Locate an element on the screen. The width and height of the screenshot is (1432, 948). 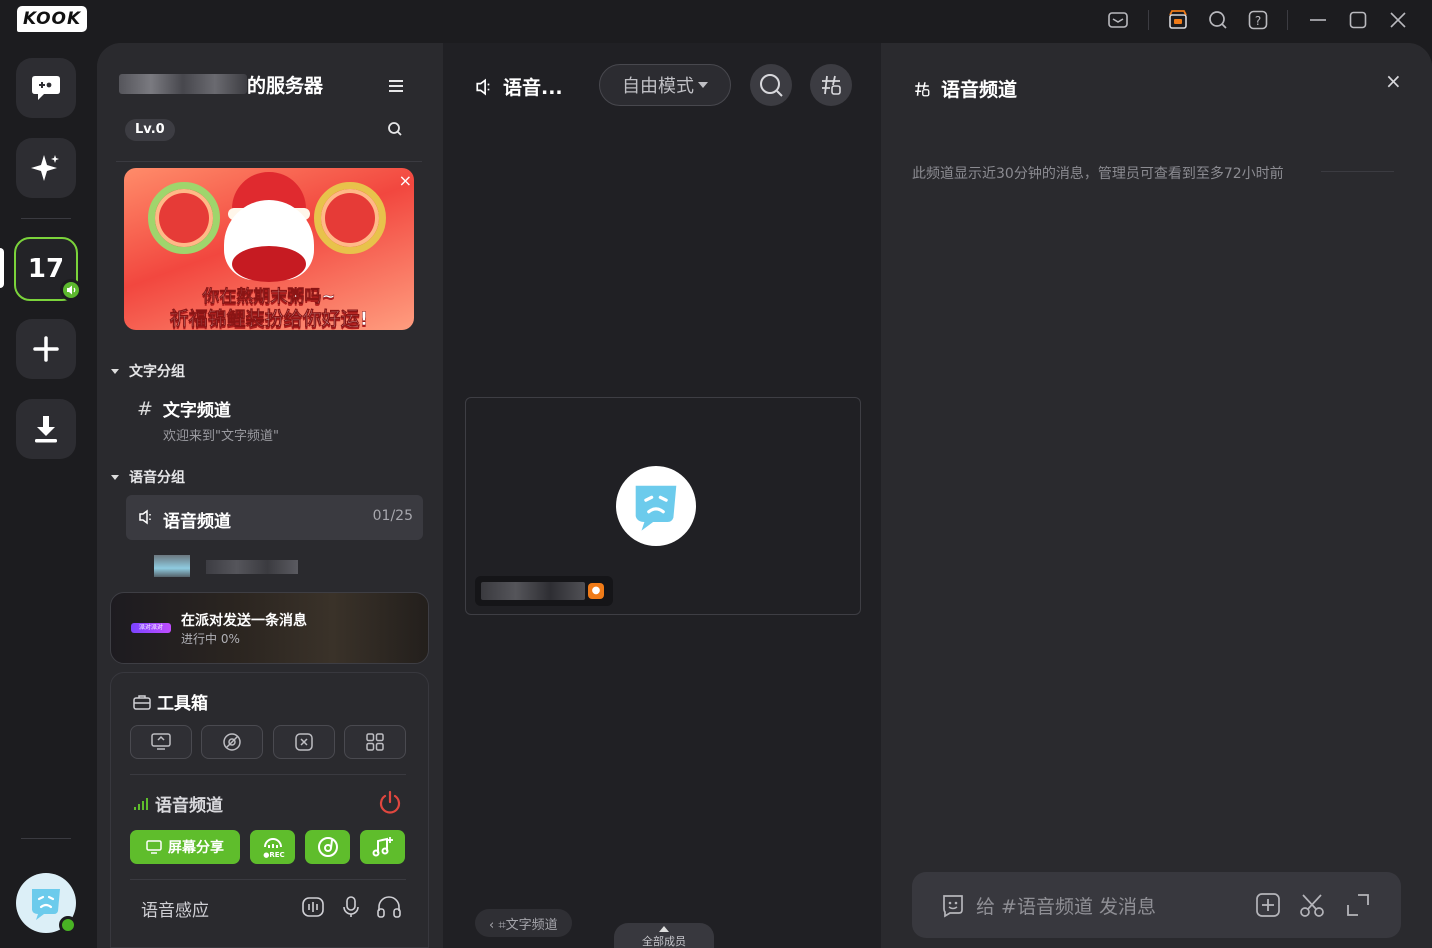
attach-plus-icon is located at coordinates (1268, 905).